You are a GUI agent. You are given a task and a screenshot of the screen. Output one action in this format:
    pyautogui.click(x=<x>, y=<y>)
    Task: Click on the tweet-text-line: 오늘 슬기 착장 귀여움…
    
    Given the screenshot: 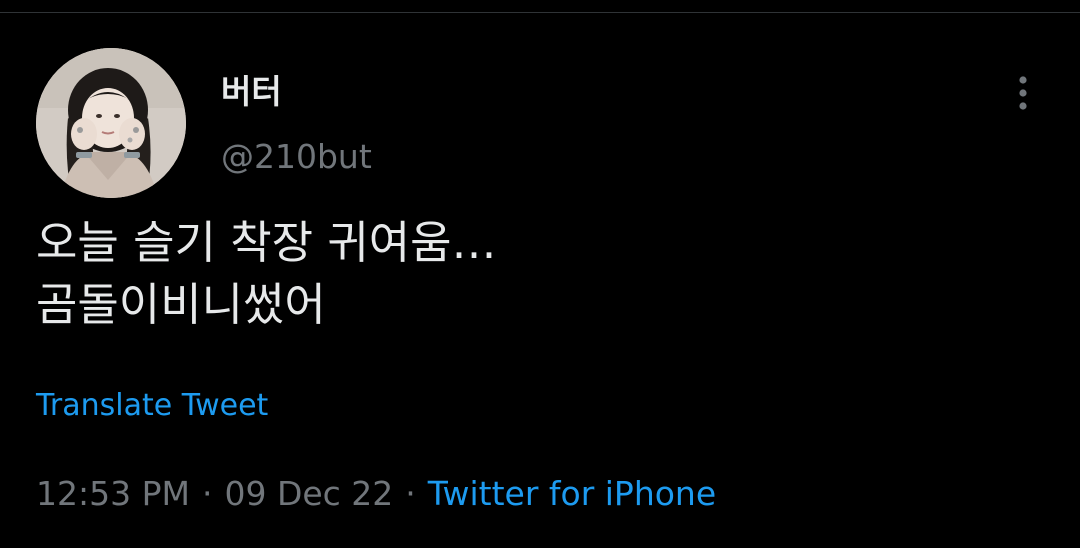 What is the action you would take?
    pyautogui.click(x=266, y=242)
    